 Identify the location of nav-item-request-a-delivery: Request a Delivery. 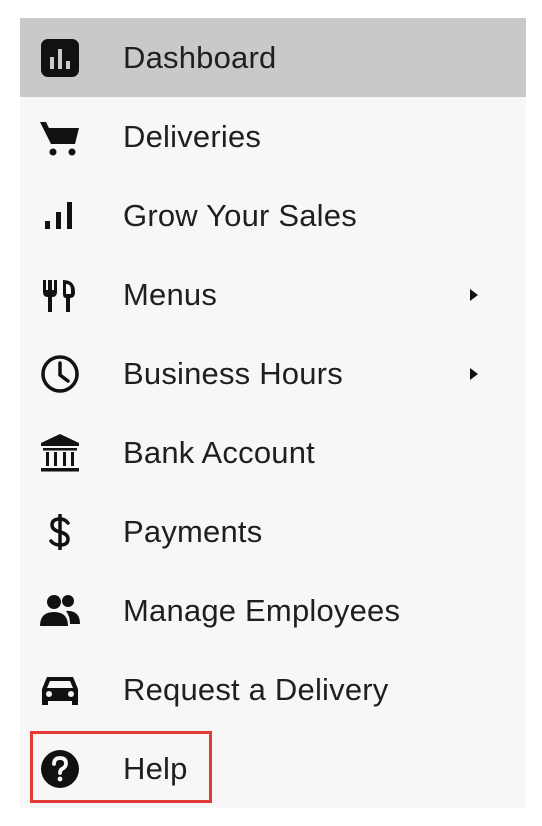
(273, 689).